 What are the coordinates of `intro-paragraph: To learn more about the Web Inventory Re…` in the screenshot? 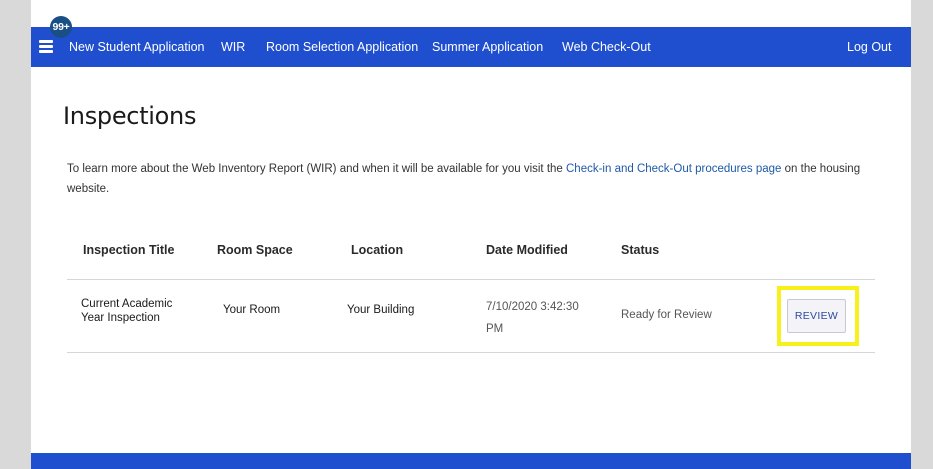 It's located at (474, 179).